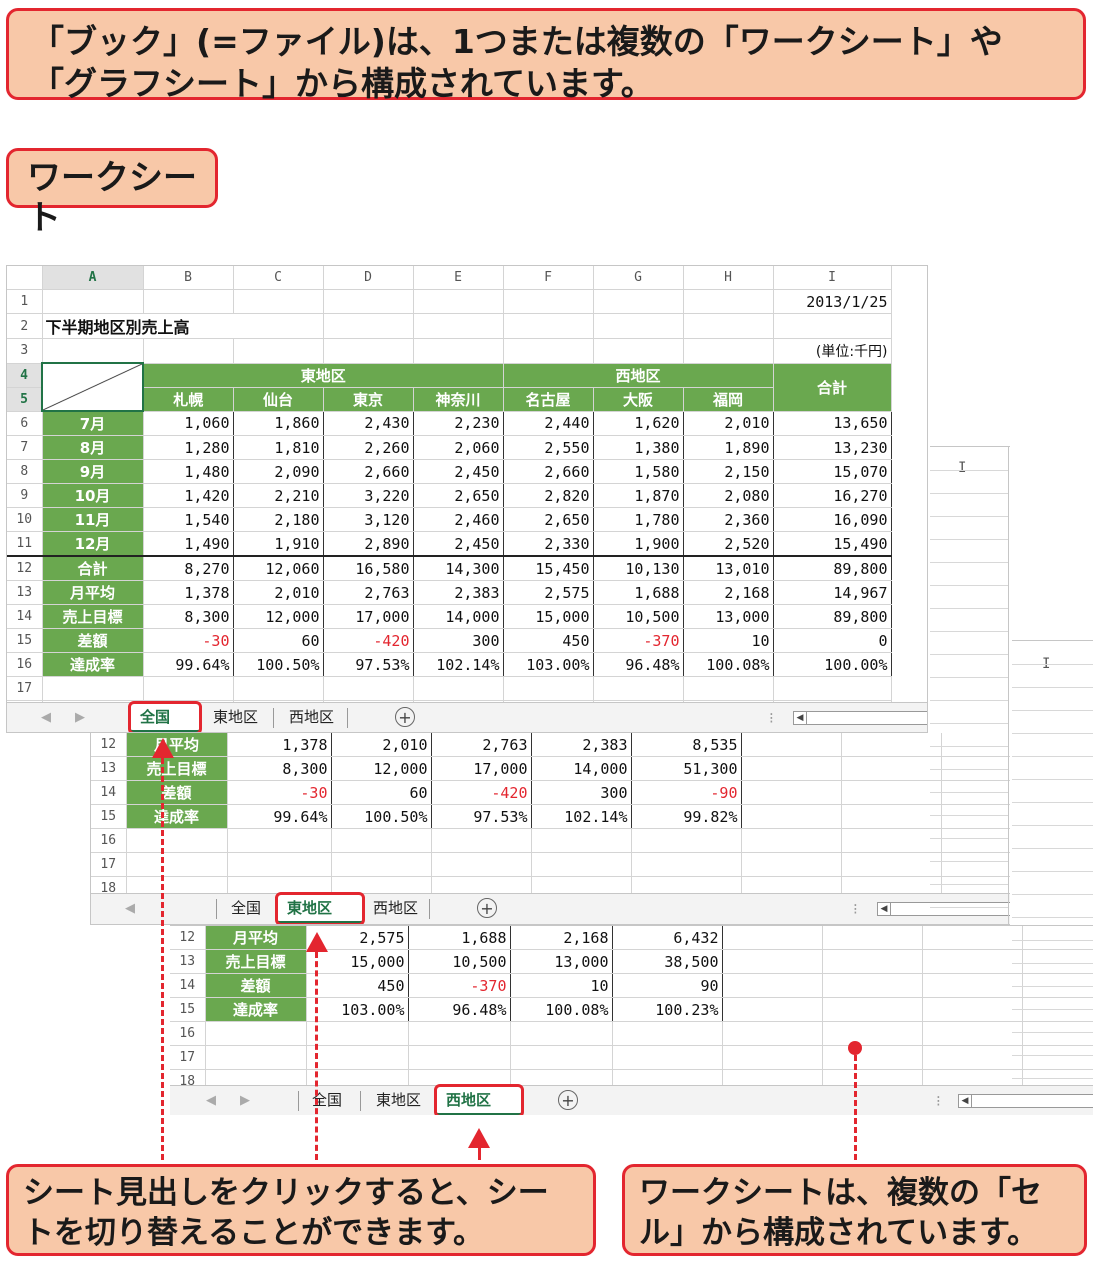  I want to click on value-cell: 10, so click(728, 640).